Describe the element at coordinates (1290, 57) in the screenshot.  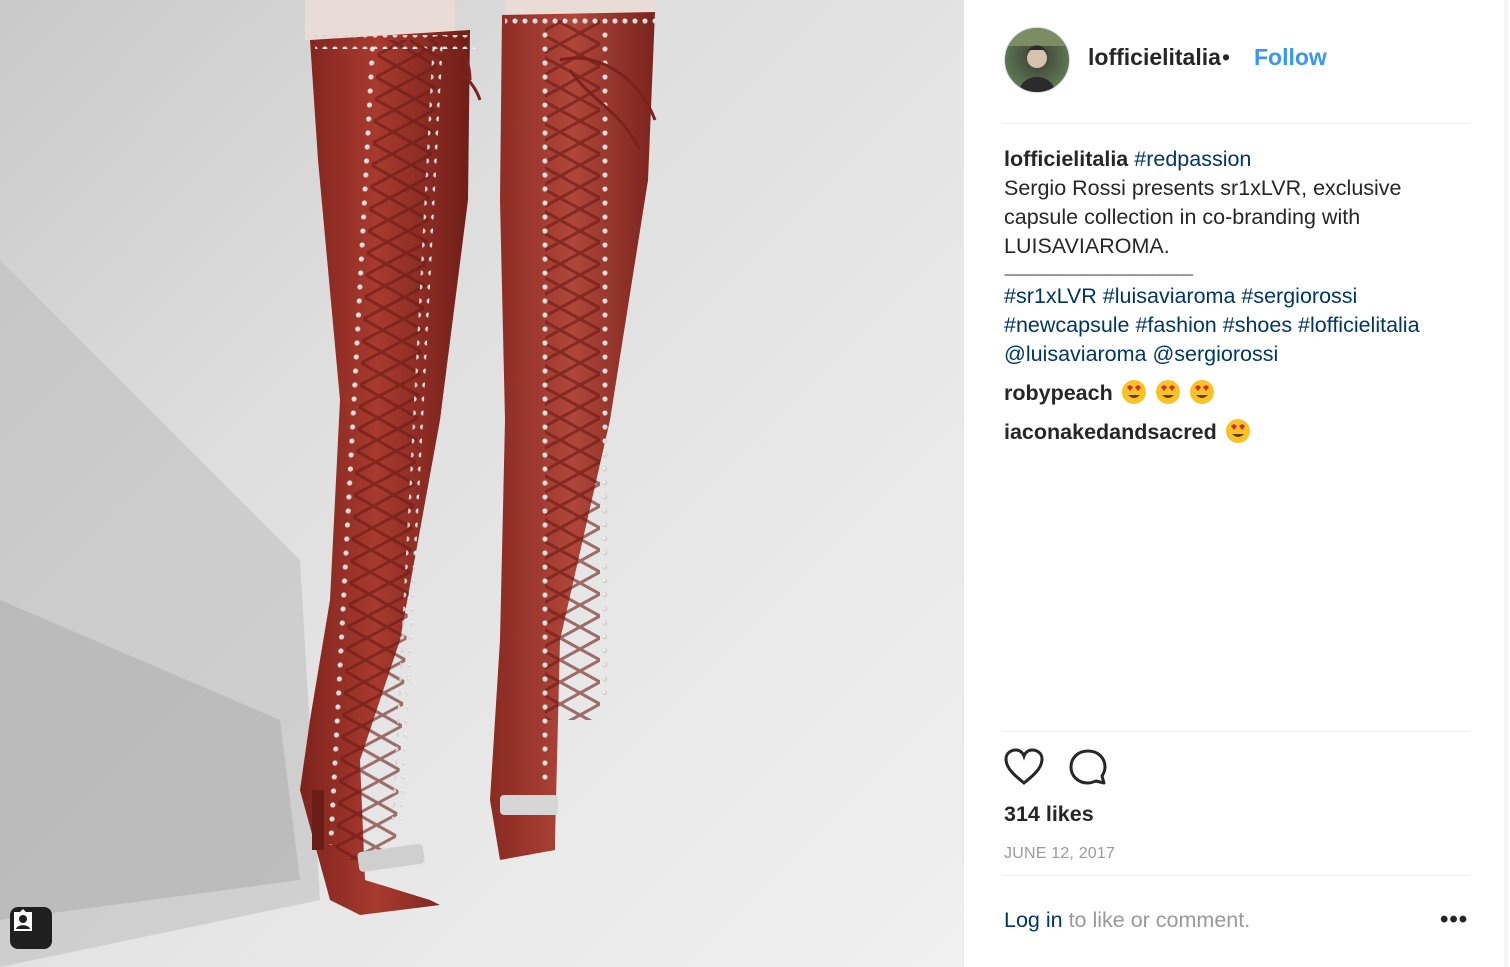
I see `follow-button: Follow` at that location.